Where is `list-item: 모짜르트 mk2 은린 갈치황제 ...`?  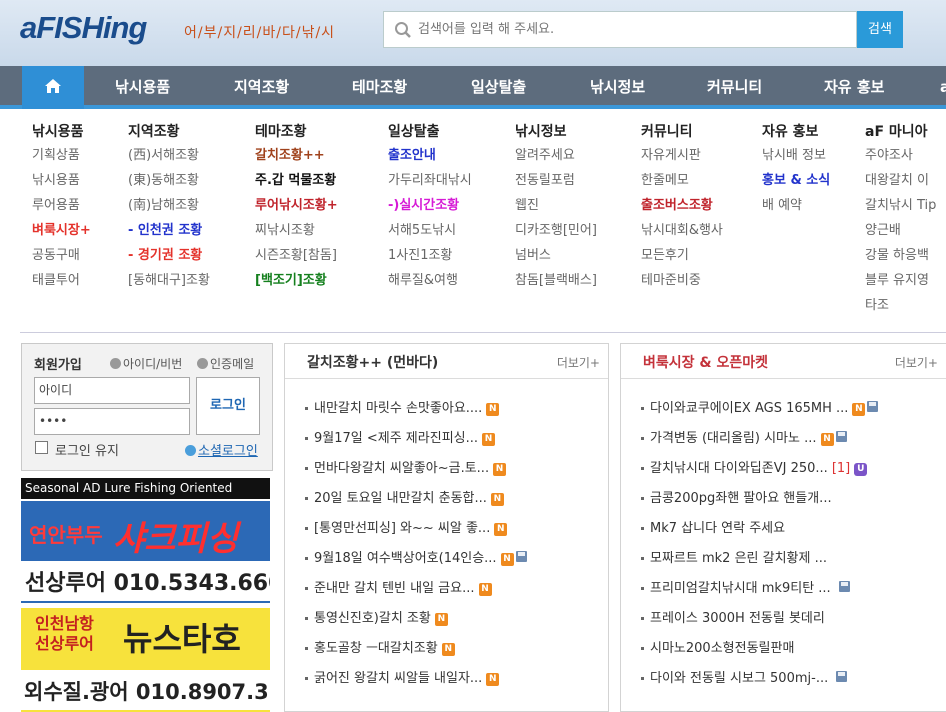 list-item: 모짜르트 mk2 은린 갈치황제 ... is located at coordinates (783, 559).